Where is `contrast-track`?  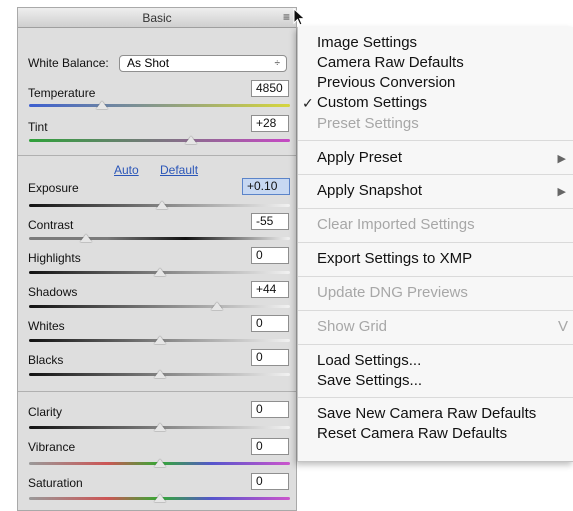
contrast-track is located at coordinates (159, 238).